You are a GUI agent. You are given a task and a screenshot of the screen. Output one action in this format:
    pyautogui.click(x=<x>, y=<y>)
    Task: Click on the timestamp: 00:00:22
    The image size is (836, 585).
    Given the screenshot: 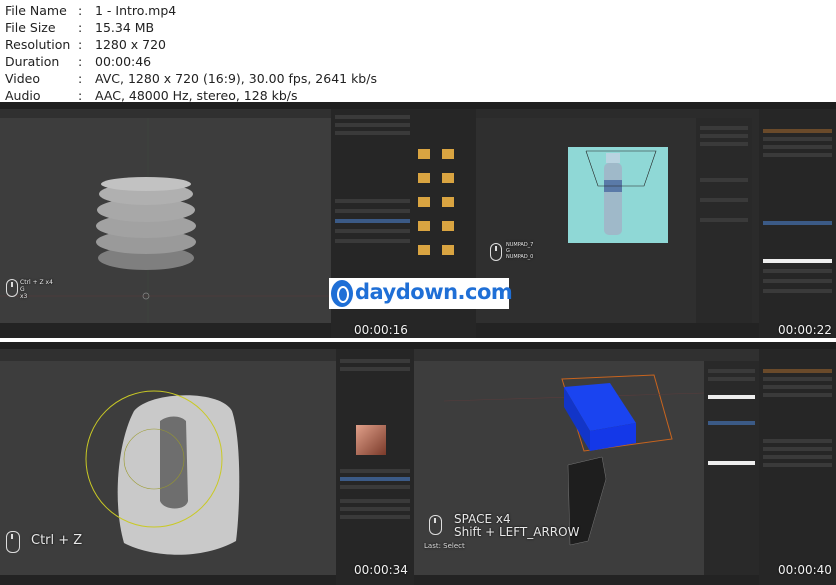 What is the action you would take?
    pyautogui.click(x=805, y=330)
    